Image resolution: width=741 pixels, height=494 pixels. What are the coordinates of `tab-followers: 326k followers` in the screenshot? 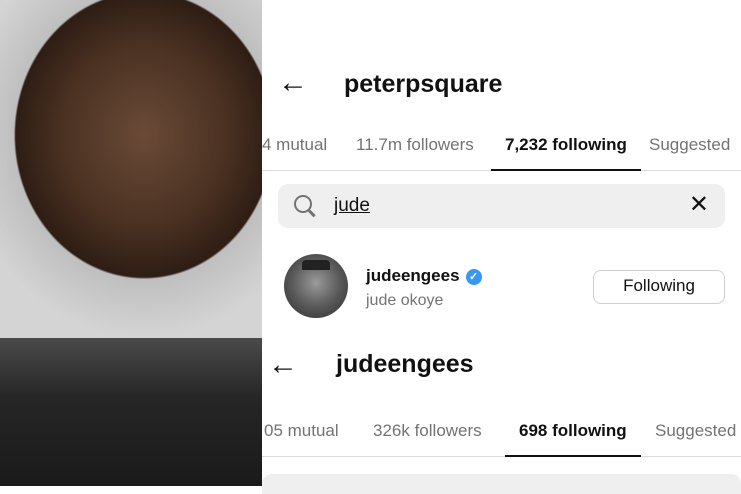 It's located at (427, 434).